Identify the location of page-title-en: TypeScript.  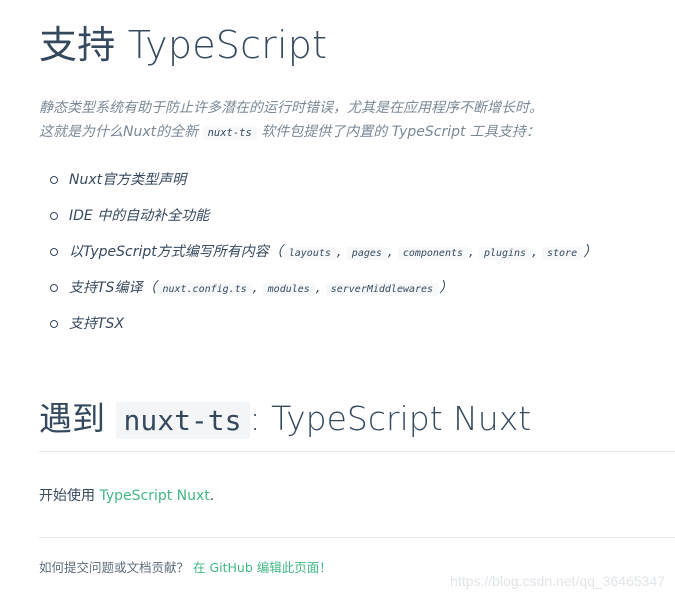
(227, 45).